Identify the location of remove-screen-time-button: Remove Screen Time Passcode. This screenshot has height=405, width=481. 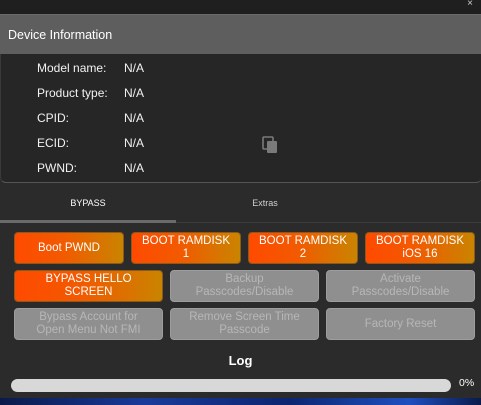
(244, 324).